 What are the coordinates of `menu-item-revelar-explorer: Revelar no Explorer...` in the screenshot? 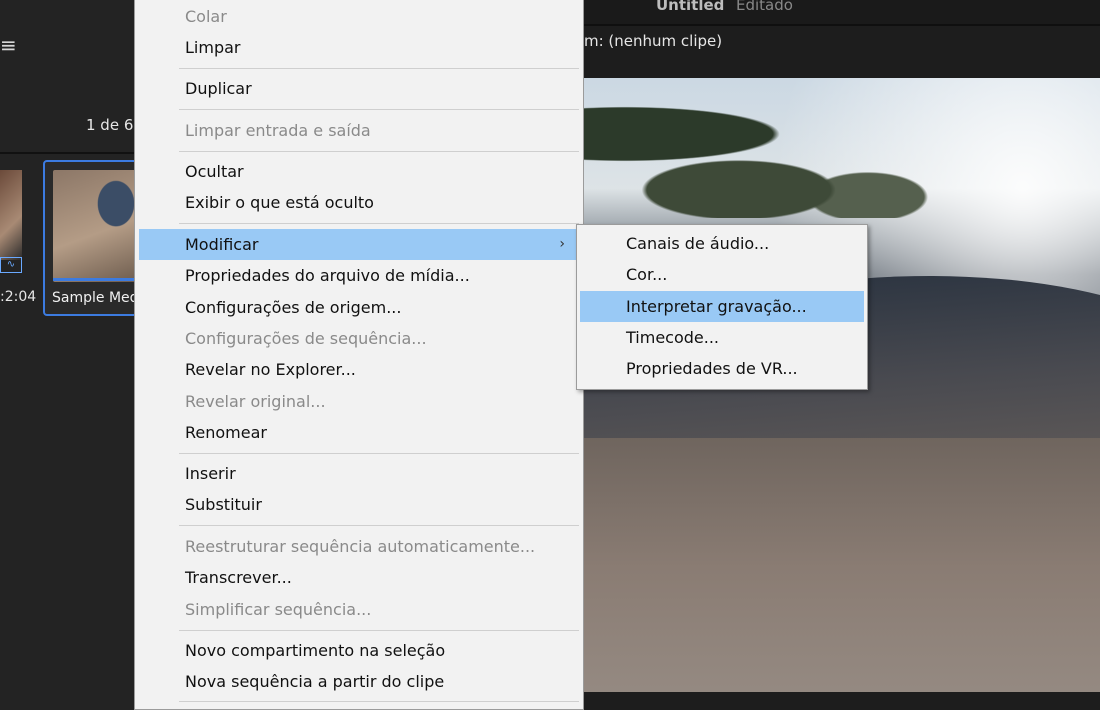 It's located at (359, 369).